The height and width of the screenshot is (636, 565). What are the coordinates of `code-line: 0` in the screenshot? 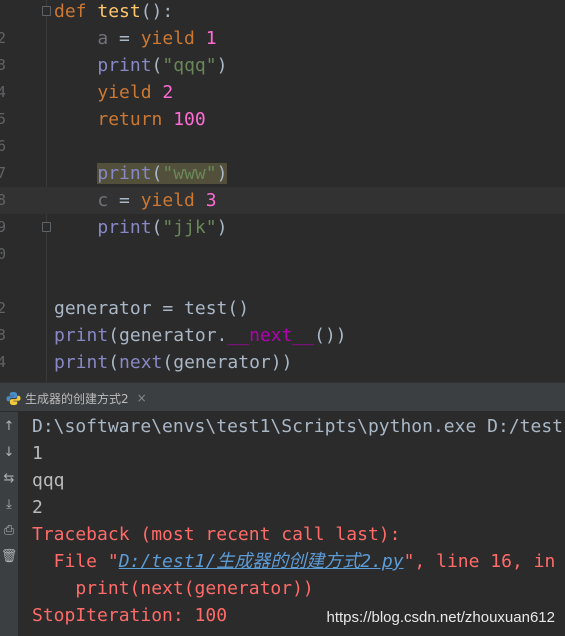 It's located at (282, 254).